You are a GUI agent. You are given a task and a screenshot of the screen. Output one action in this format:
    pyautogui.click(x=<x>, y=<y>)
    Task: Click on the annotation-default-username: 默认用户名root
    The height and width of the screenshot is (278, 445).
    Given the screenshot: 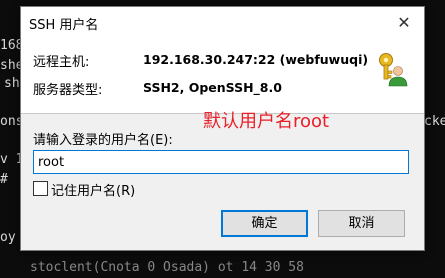 What is the action you would take?
    pyautogui.click(x=266, y=121)
    